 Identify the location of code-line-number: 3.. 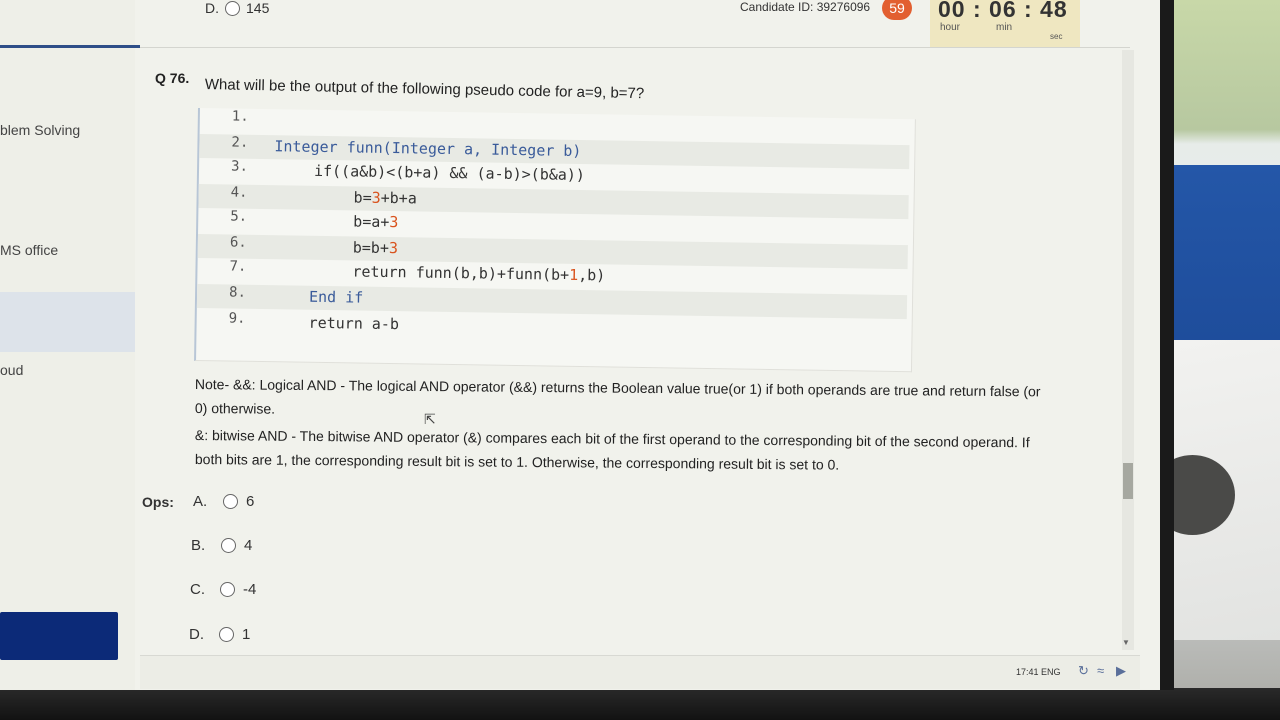
(239, 166).